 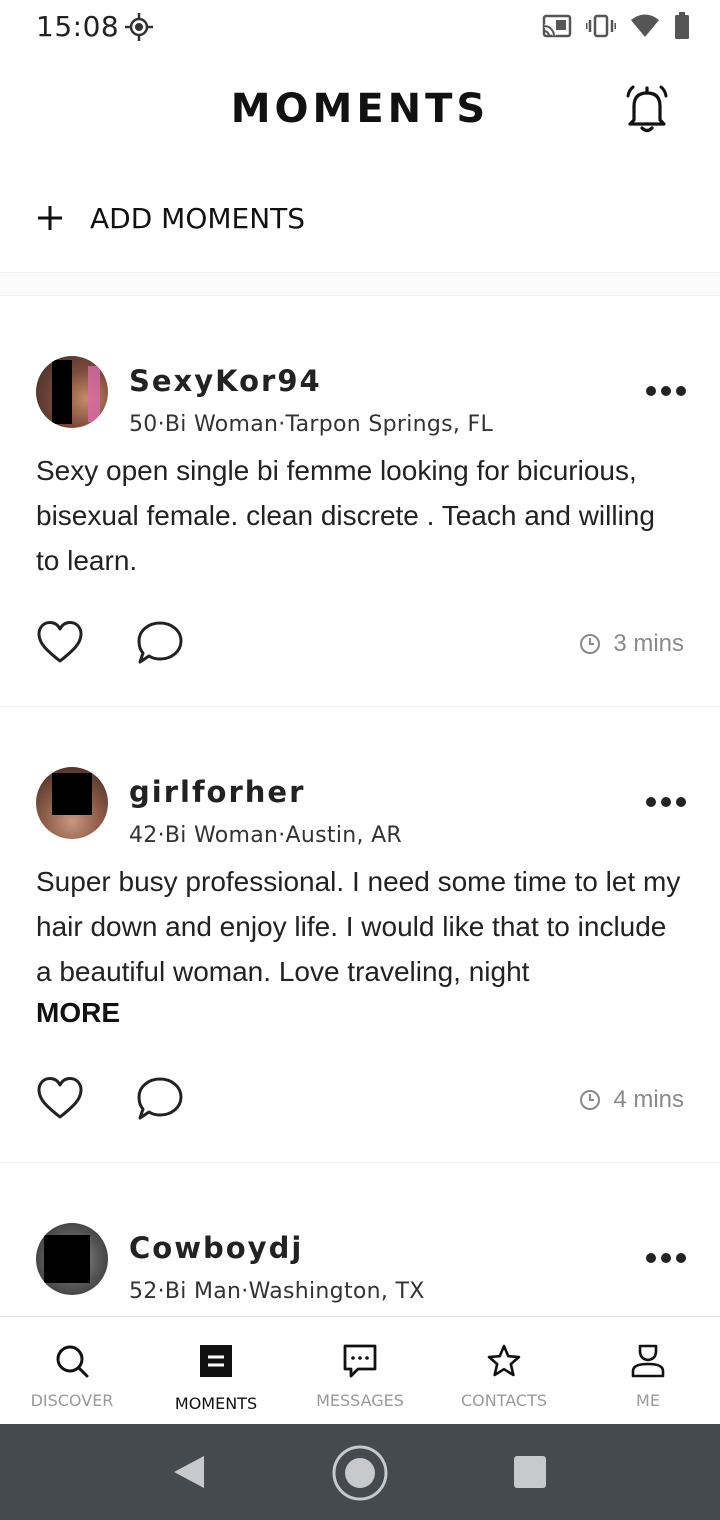 I want to click on add-moments-label: ADD MOMENTS, so click(x=198, y=218).